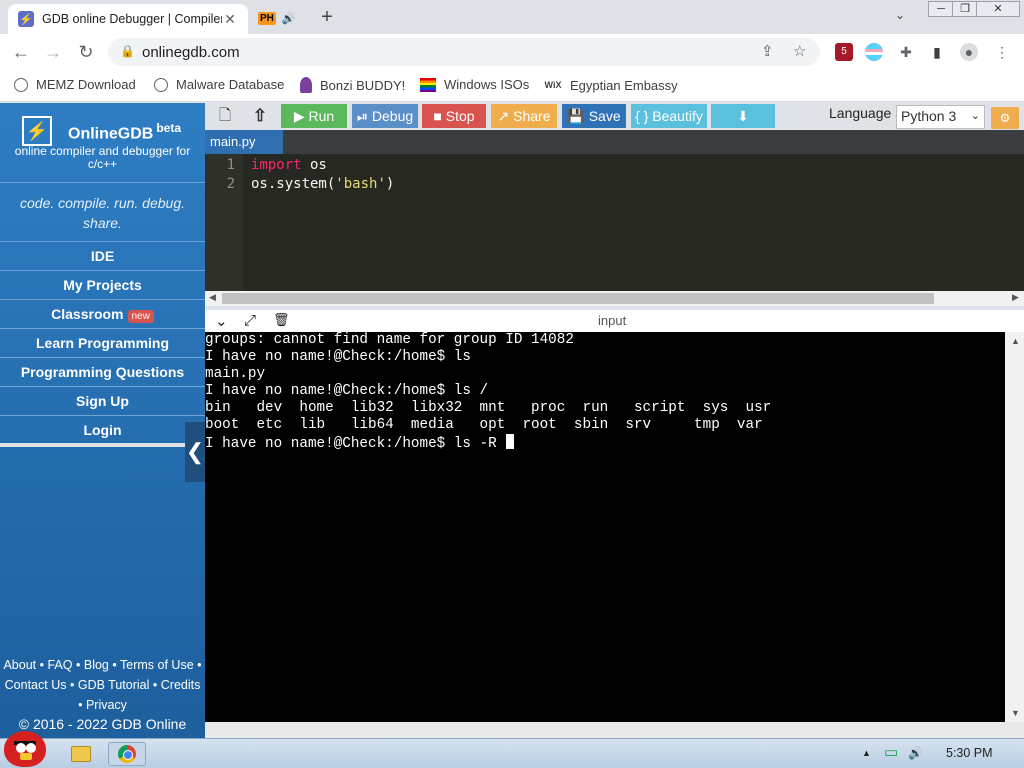 This screenshot has height=768, width=1024. I want to click on onlinegdb-logo-icon: ⚡, so click(37, 131).